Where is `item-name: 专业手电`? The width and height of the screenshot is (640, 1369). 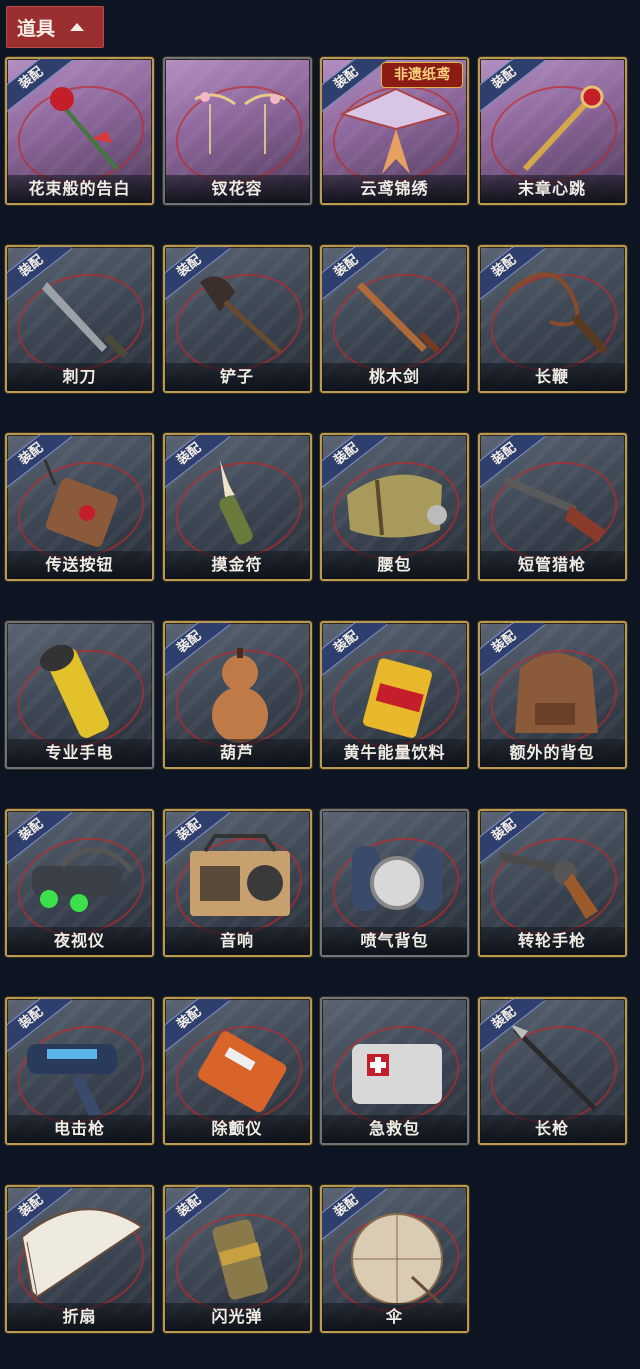 item-name: 专业手电 is located at coordinates (79, 753).